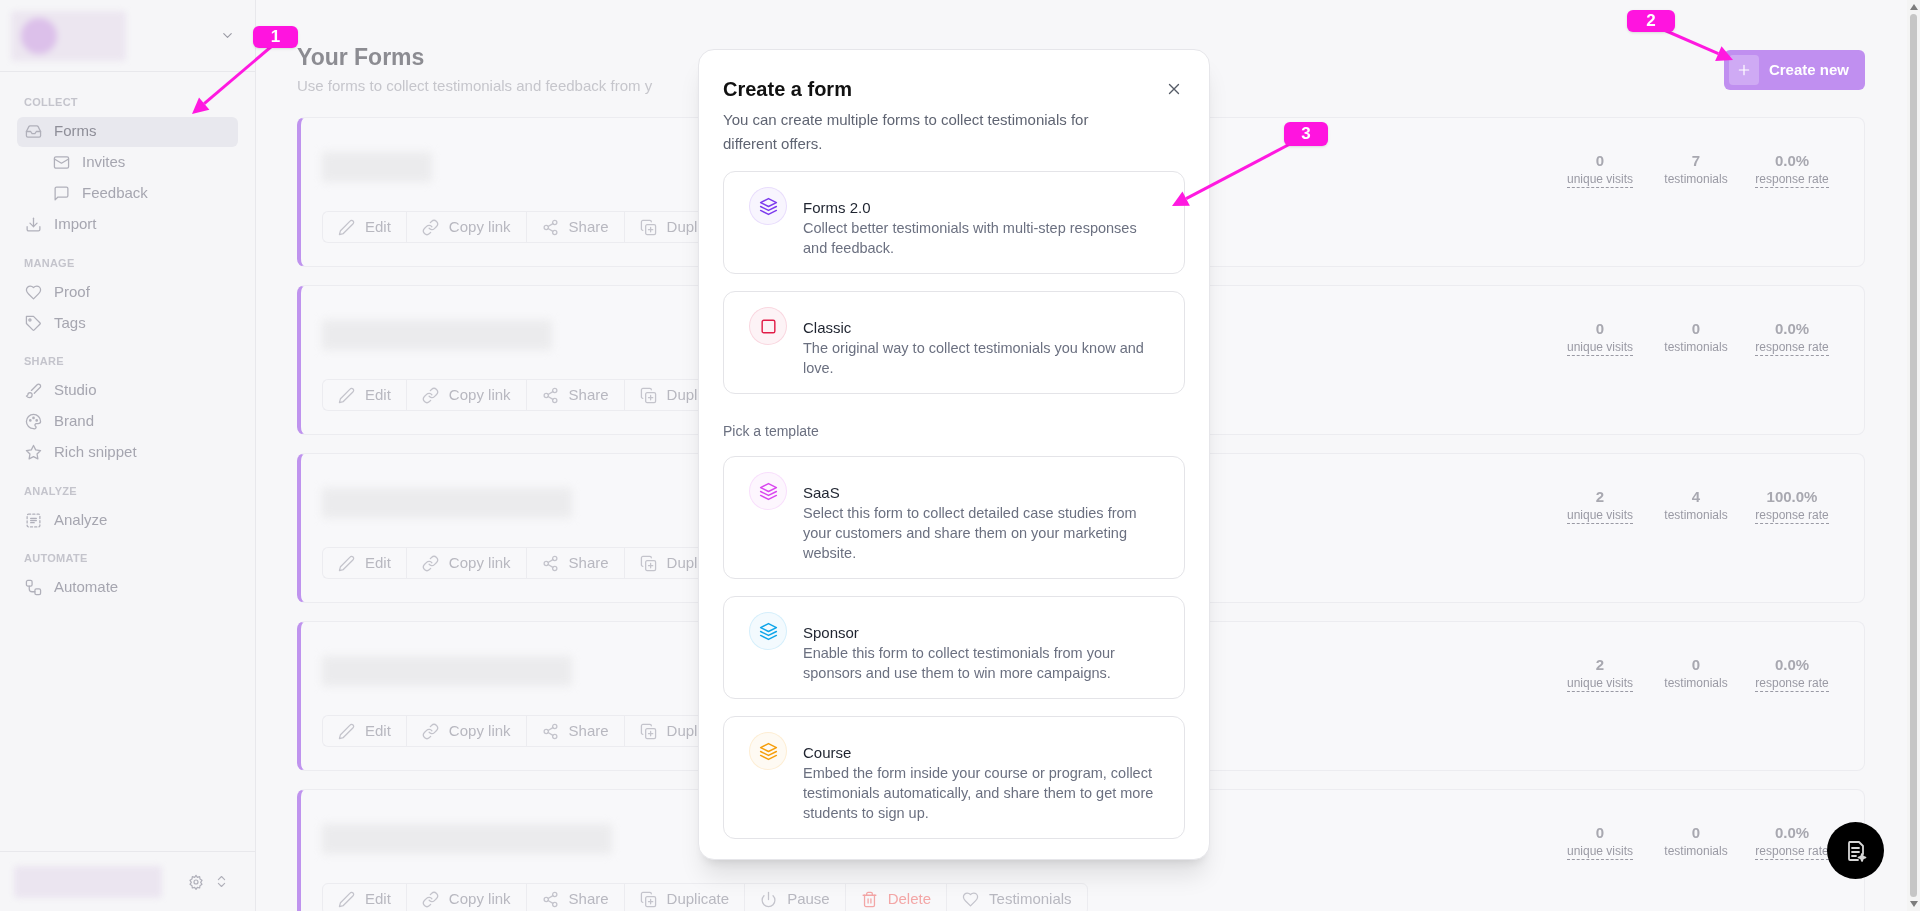 Image resolution: width=1920 pixels, height=911 pixels. I want to click on sidebar-item: Tags, so click(127, 323).